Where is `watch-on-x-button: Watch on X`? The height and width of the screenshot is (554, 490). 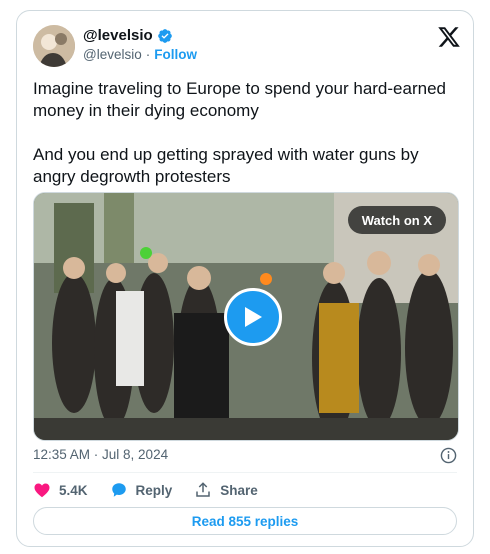
watch-on-x-button: Watch on X is located at coordinates (396, 220).